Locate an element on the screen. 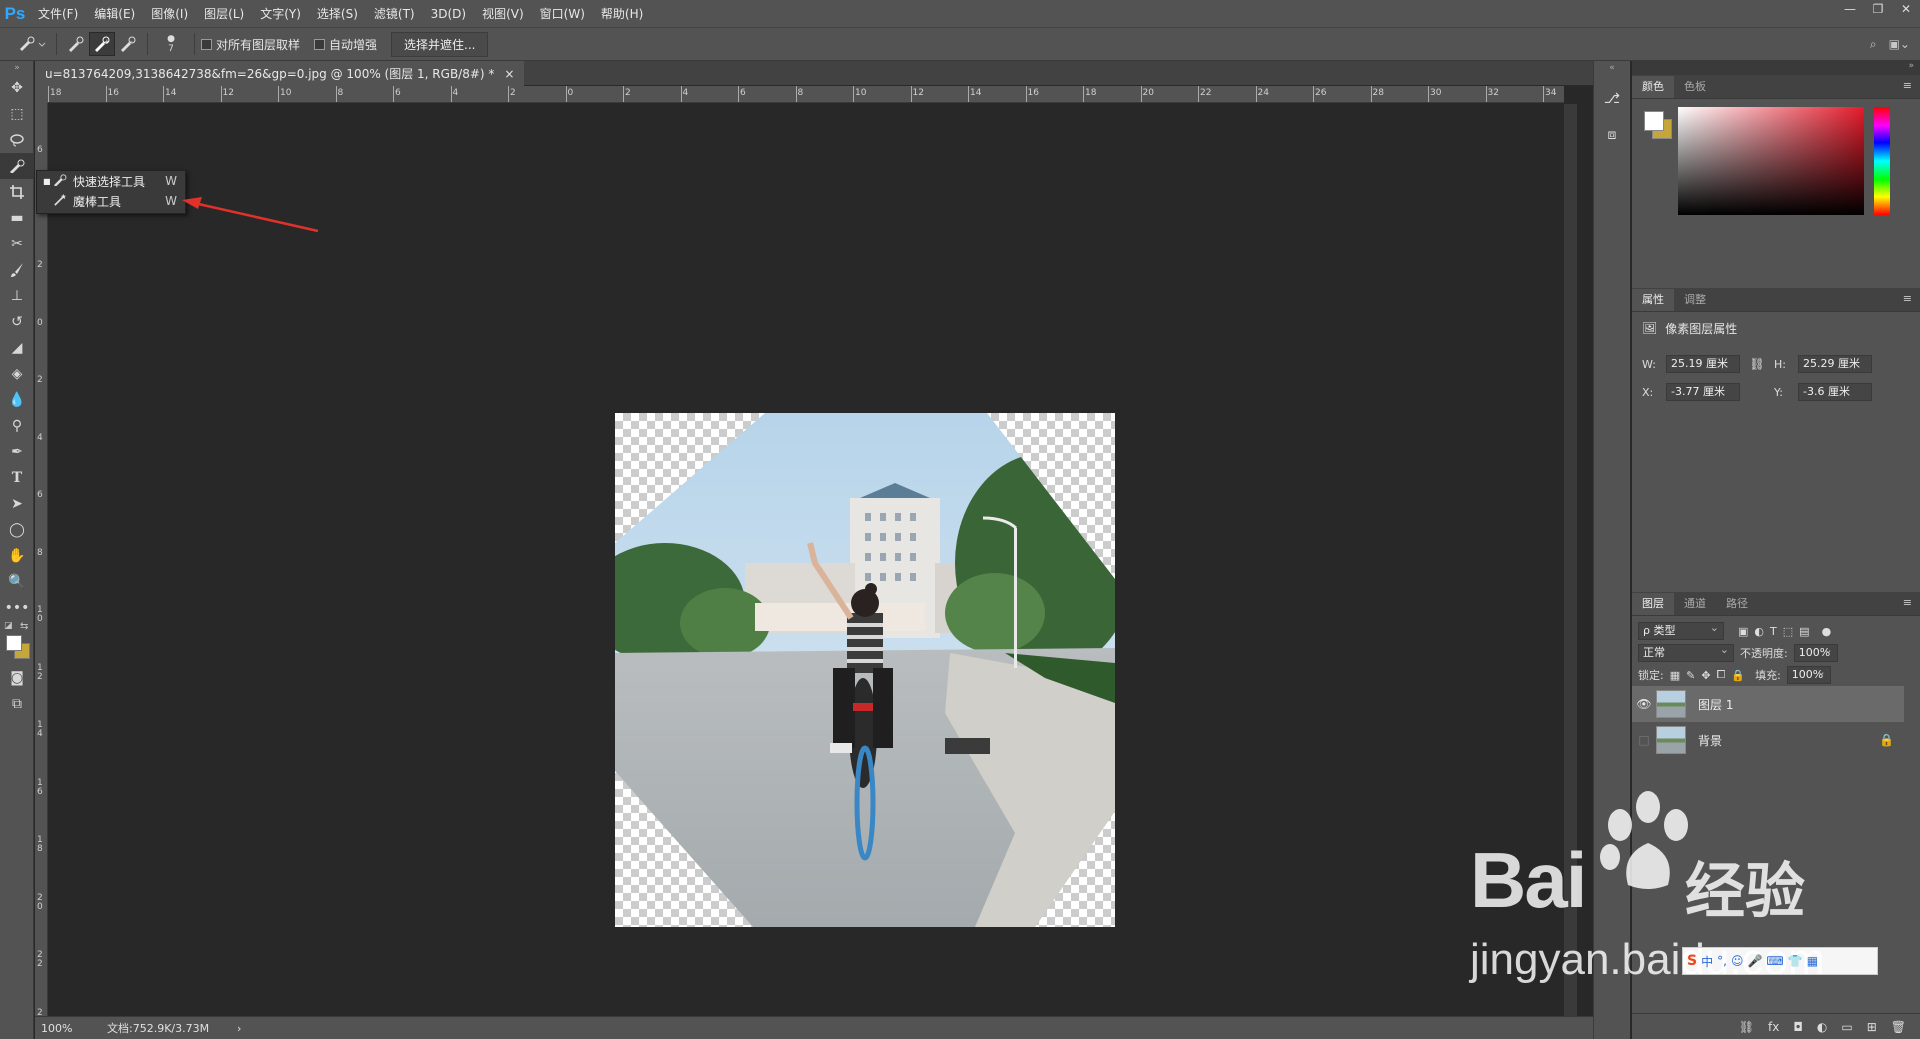 The width and height of the screenshot is (1920, 1039). saturation-brightness-field is located at coordinates (1771, 161).